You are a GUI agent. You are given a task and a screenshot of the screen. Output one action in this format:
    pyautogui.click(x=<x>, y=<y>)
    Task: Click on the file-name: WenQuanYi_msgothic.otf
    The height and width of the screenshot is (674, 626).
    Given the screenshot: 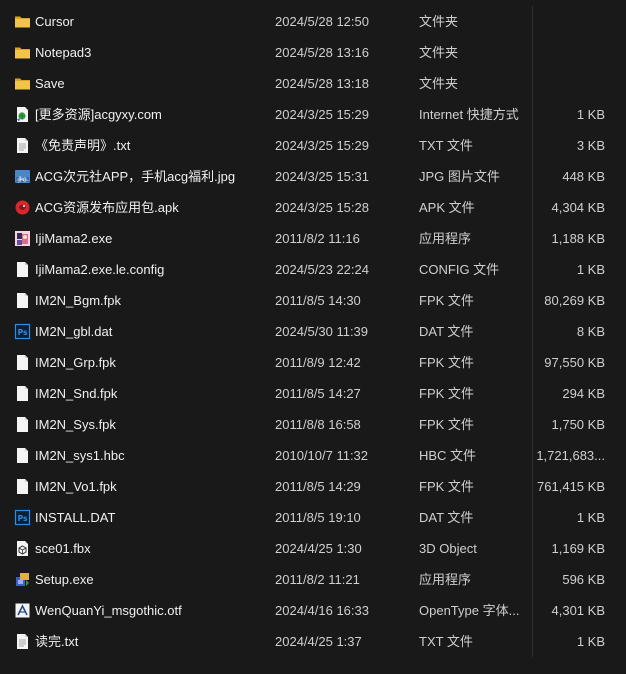 What is the action you would take?
    pyautogui.click(x=108, y=610)
    